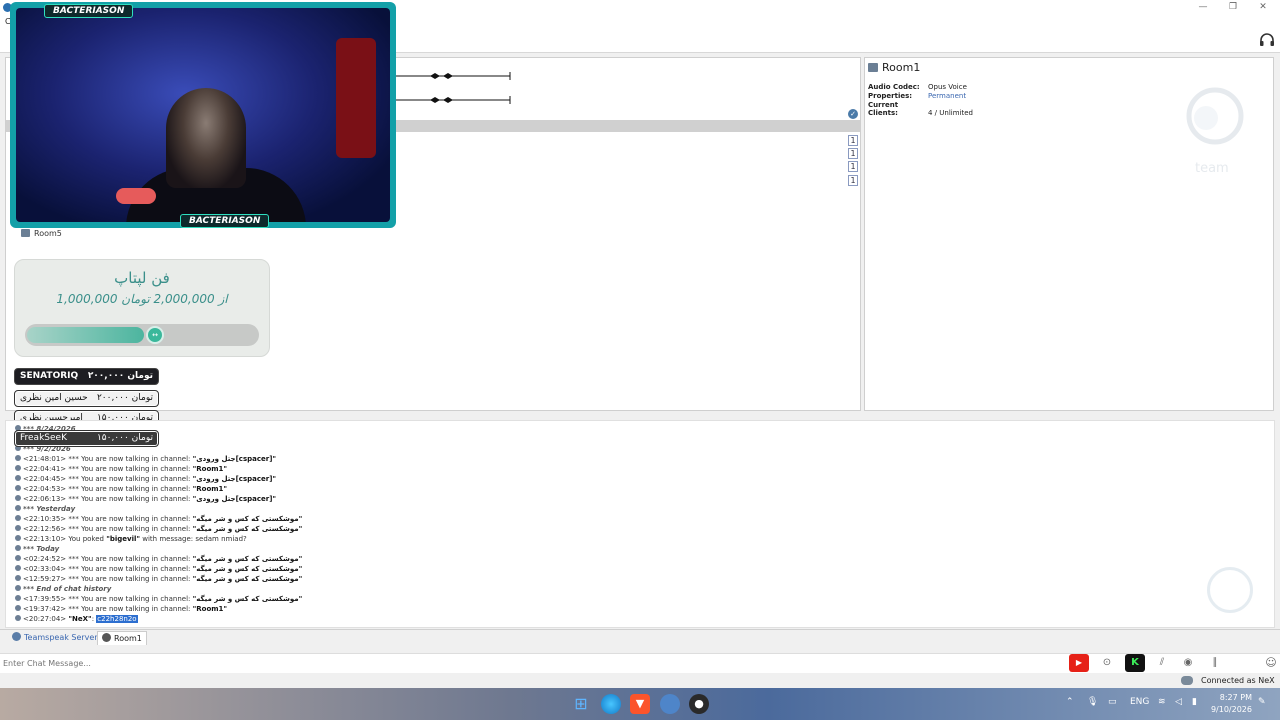 This screenshot has width=1280, height=720. I want to click on microphone-icon: 🎙, so click(1092, 702).